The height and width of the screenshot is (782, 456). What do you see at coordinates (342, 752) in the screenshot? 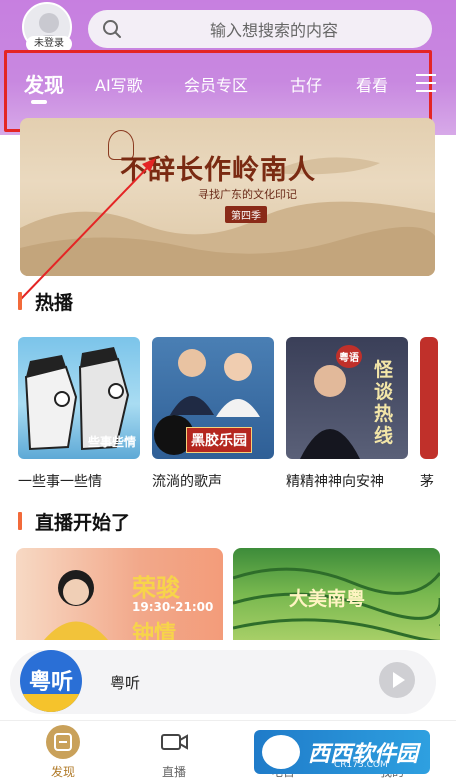
I see `watermark-logo: 西西软件园 CR173.COM` at bounding box center [342, 752].